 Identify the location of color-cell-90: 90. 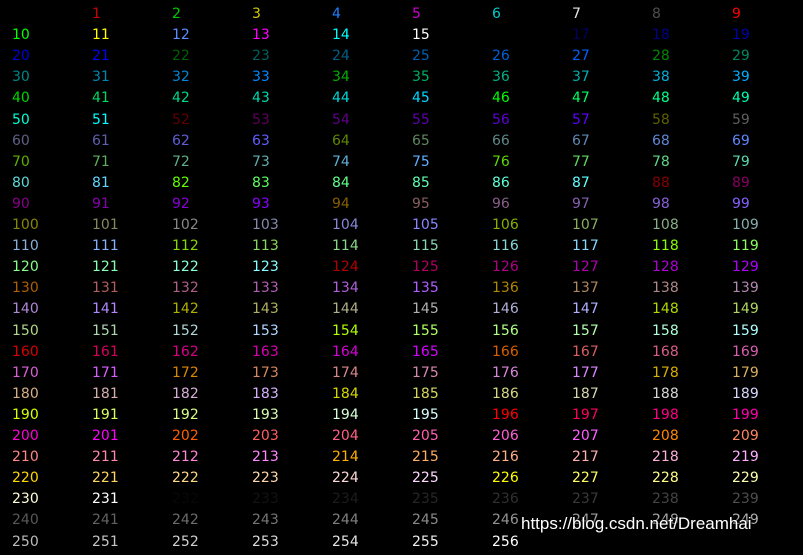
(21, 203).